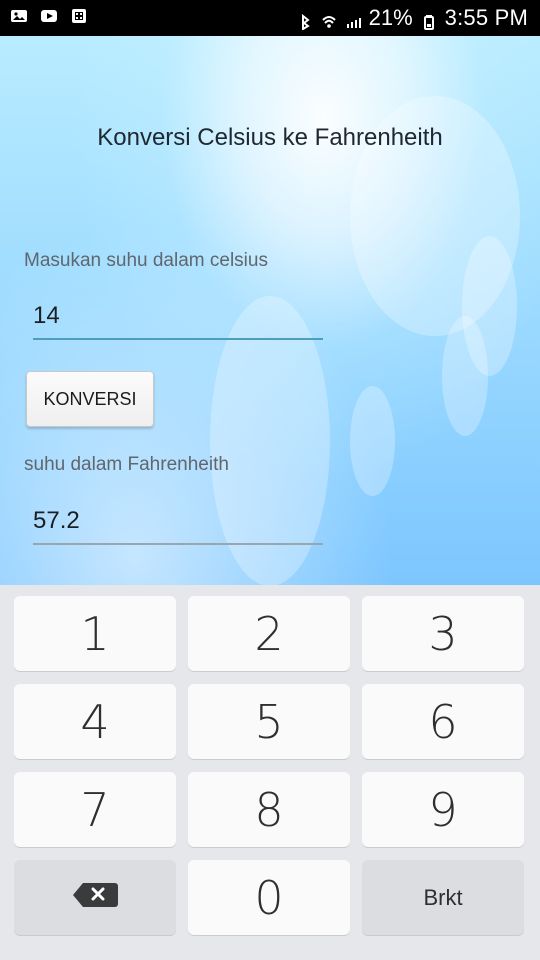 This screenshot has height=960, width=540. What do you see at coordinates (56, 520) in the screenshot?
I see `fahrenheit-value: 57.2` at bounding box center [56, 520].